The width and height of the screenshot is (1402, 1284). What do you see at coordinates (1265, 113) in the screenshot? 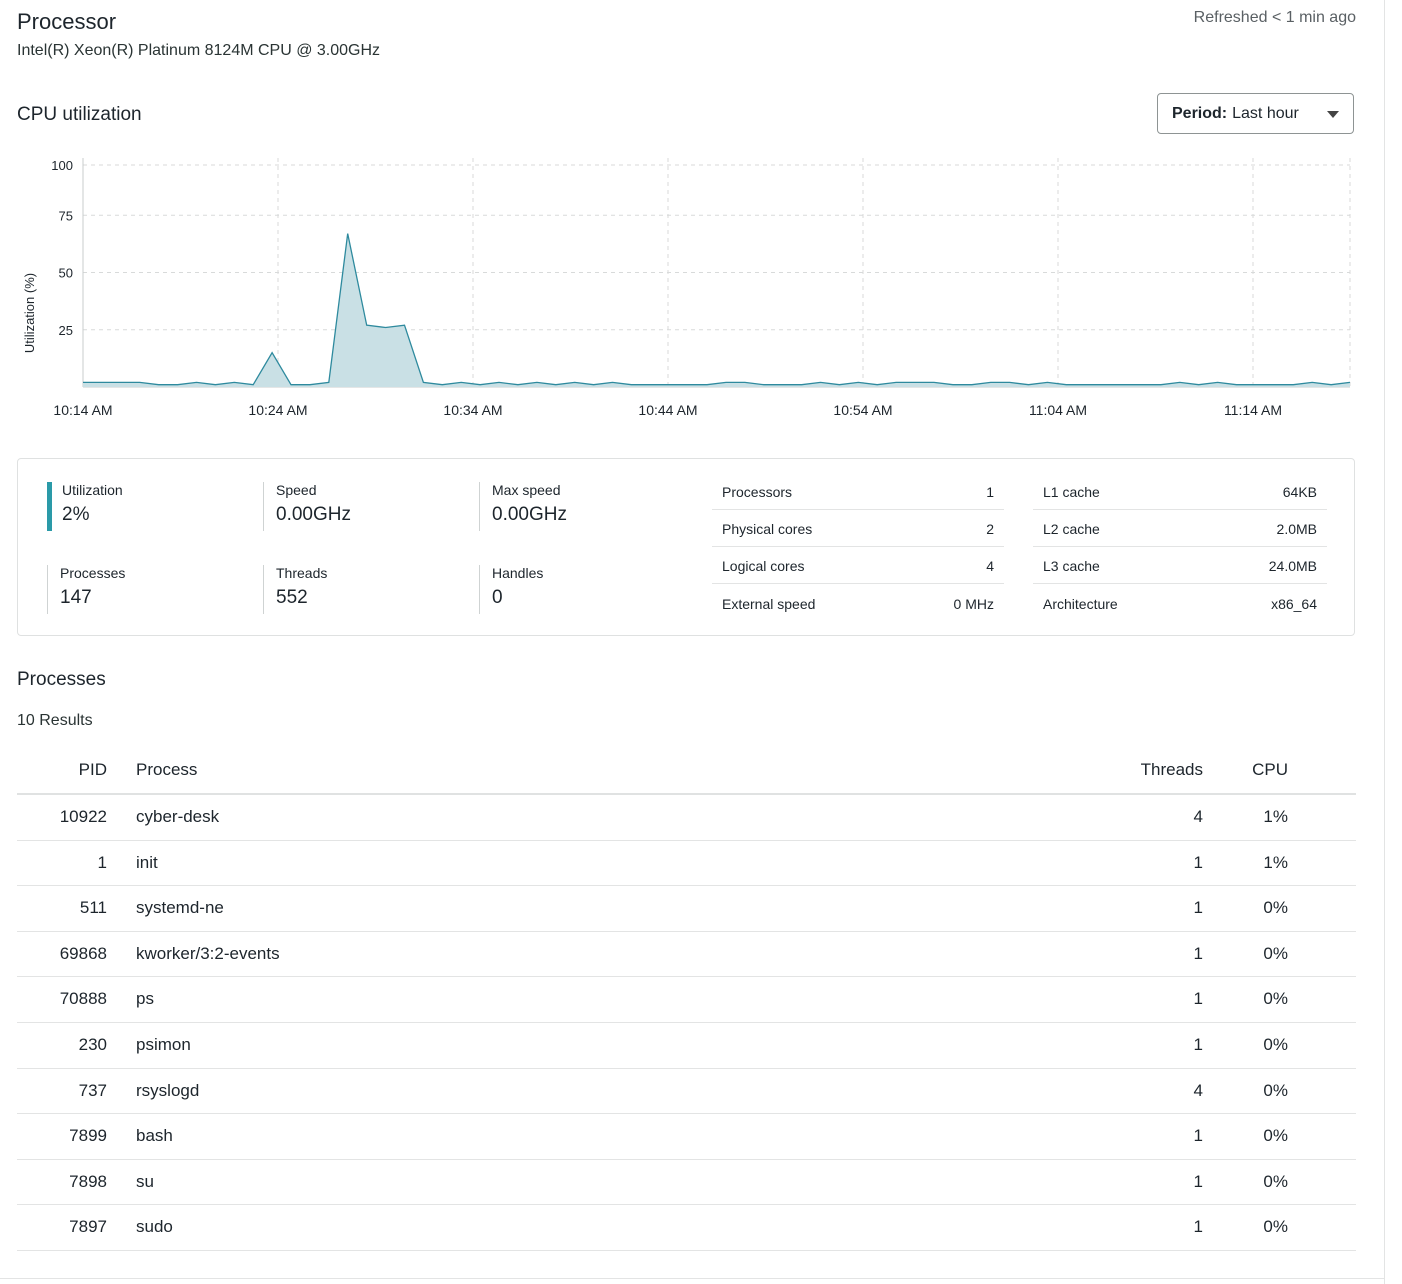
I see `period-value: Last hour` at bounding box center [1265, 113].